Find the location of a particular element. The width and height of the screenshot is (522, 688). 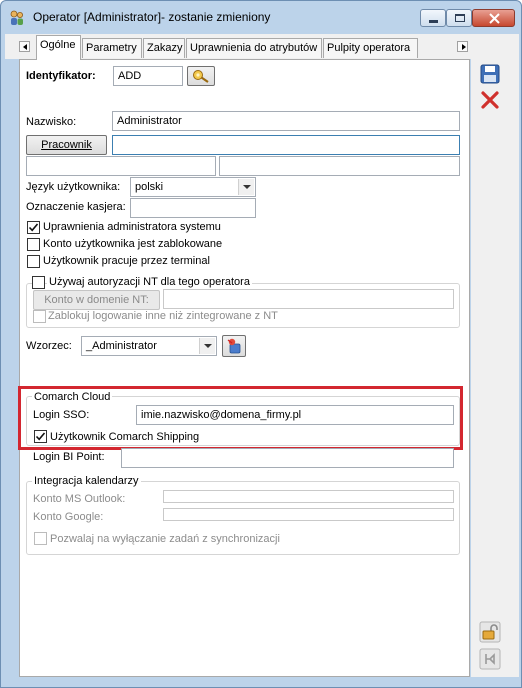

minimize-button is located at coordinates (433, 18).